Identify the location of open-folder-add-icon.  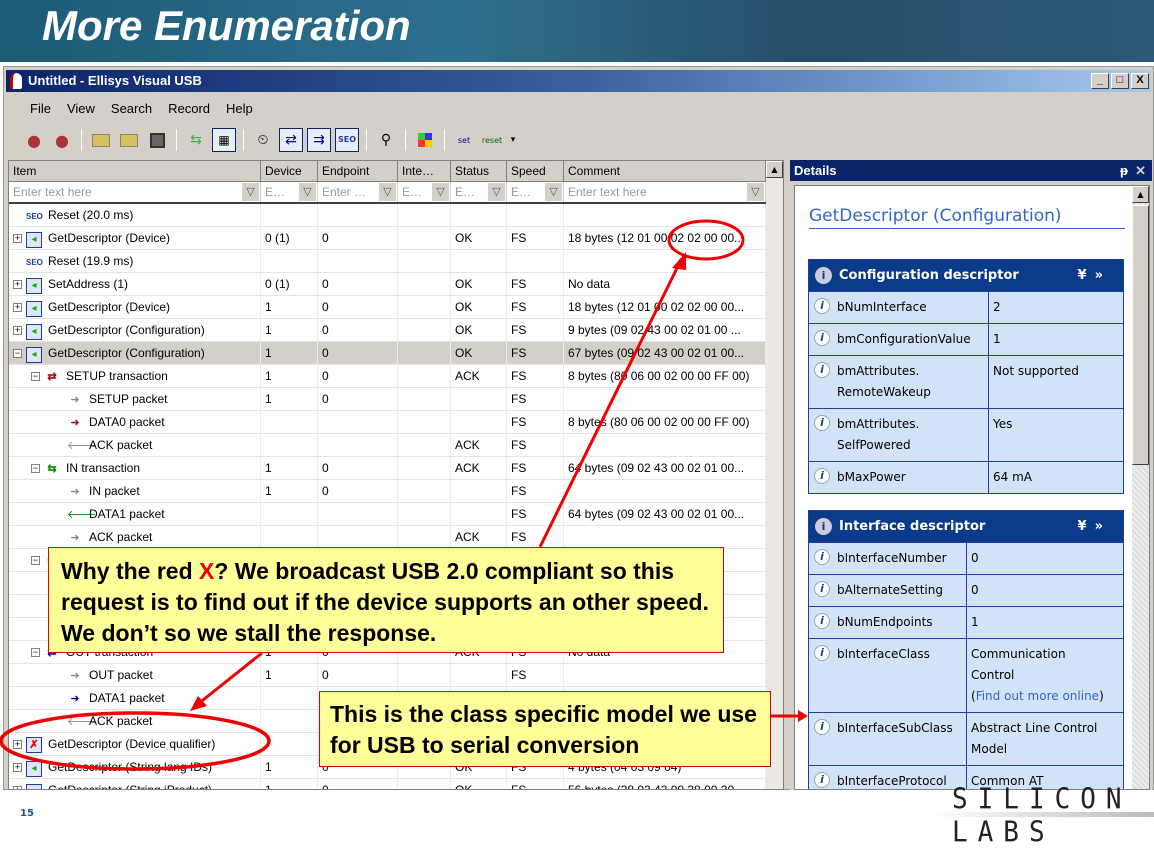
(129, 140).